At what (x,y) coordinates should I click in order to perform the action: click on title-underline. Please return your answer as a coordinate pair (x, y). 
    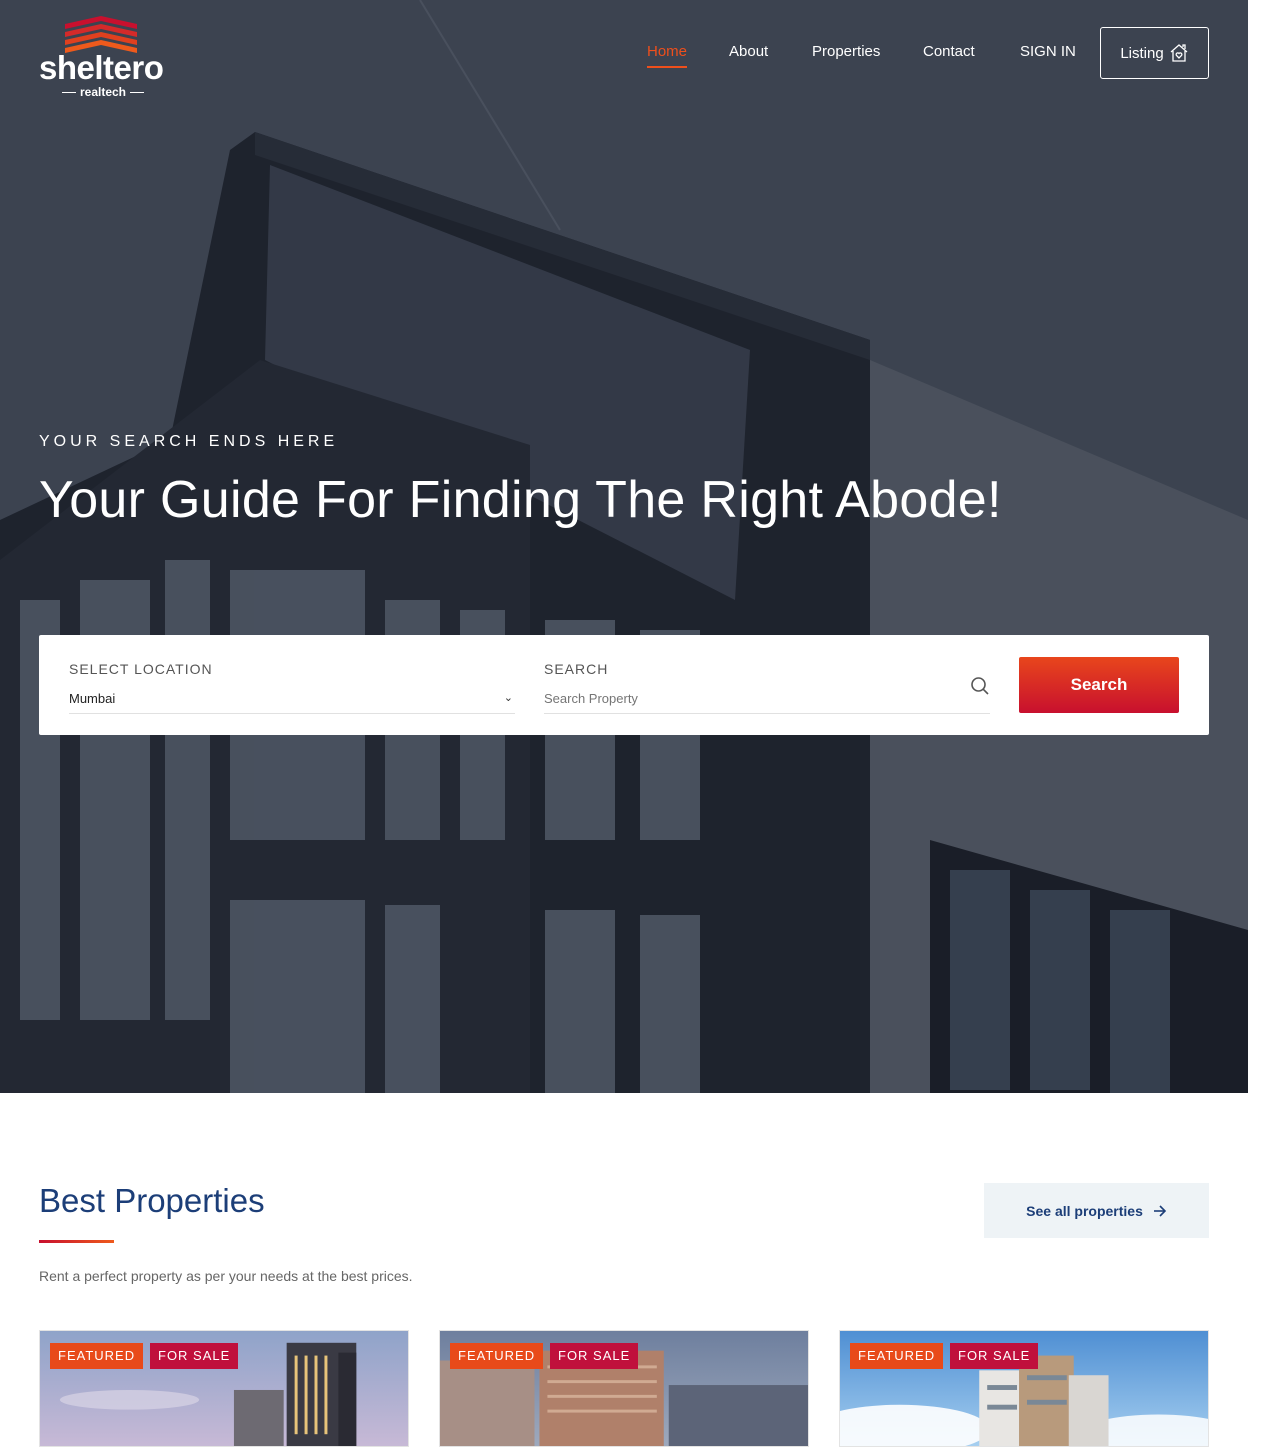
    Looking at the image, I should click on (76, 1241).